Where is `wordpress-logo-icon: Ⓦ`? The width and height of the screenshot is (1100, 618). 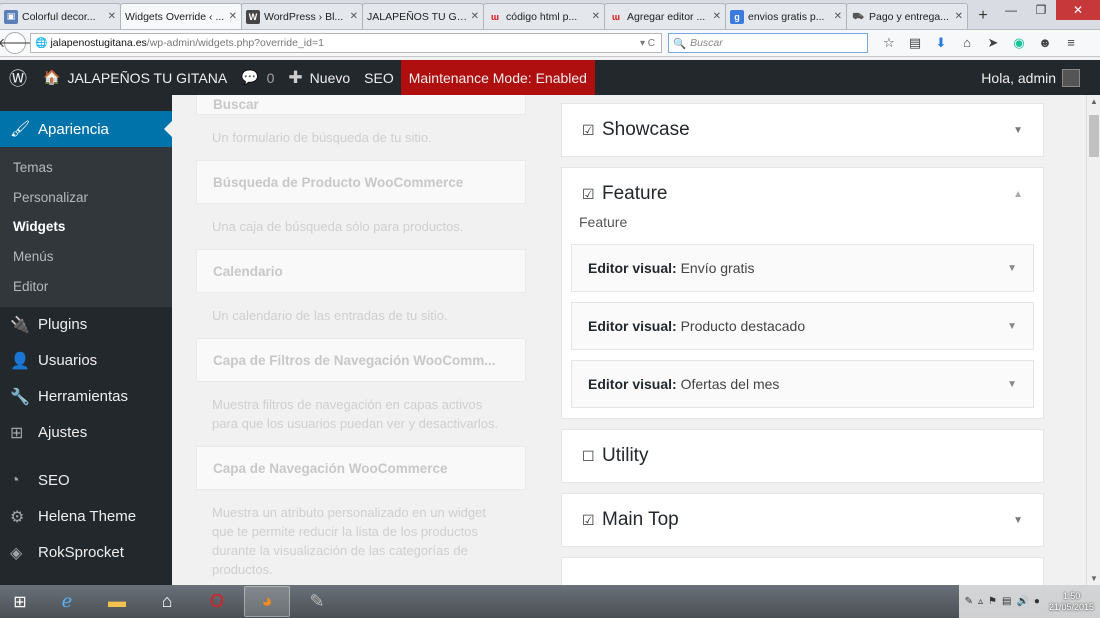
wordpress-logo-icon: Ⓦ is located at coordinates (18, 77).